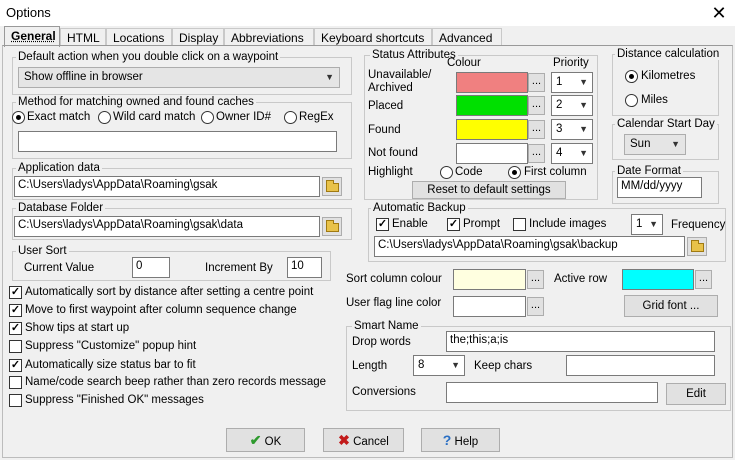 This screenshot has height=460, width=735. I want to click on unavailable-priority-select: 1 ▼, so click(572, 82).